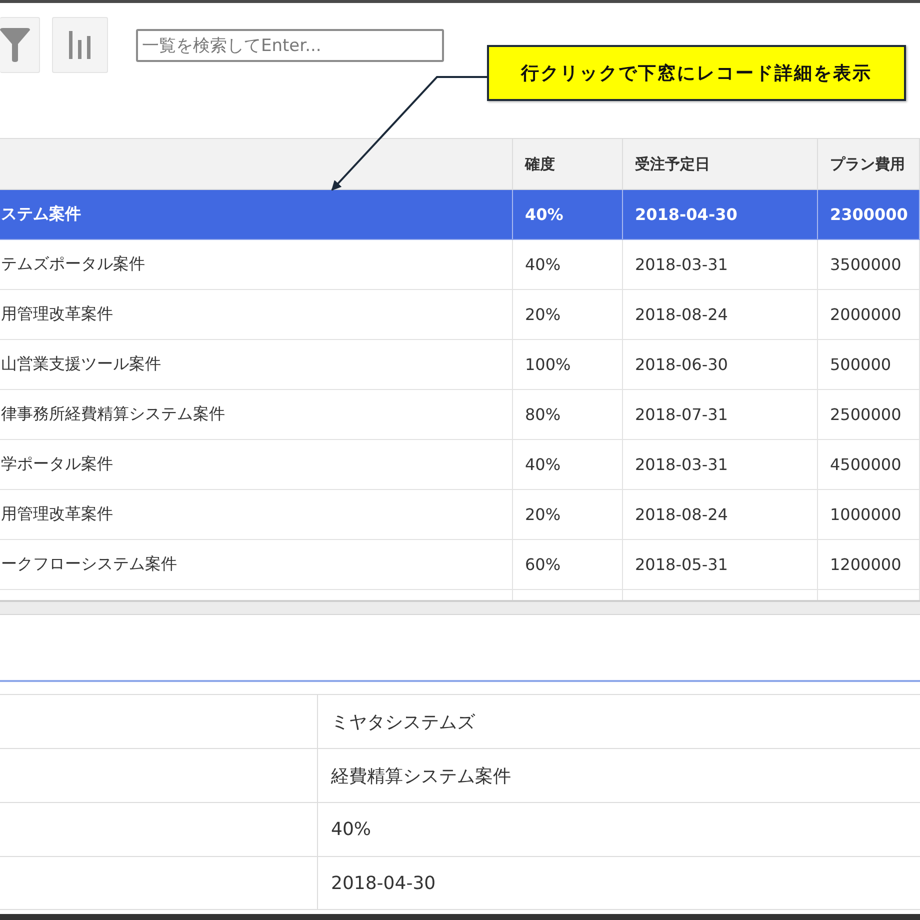  I want to click on table-cell: 2000000, so click(869, 314).